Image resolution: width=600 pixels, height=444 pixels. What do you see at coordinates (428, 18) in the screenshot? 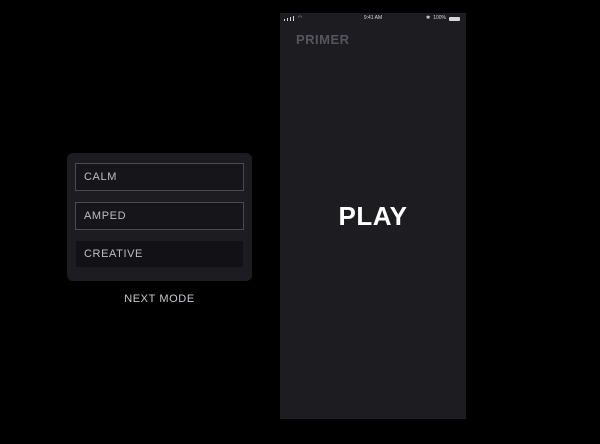
I see `bluetooth-icon: ✱` at bounding box center [428, 18].